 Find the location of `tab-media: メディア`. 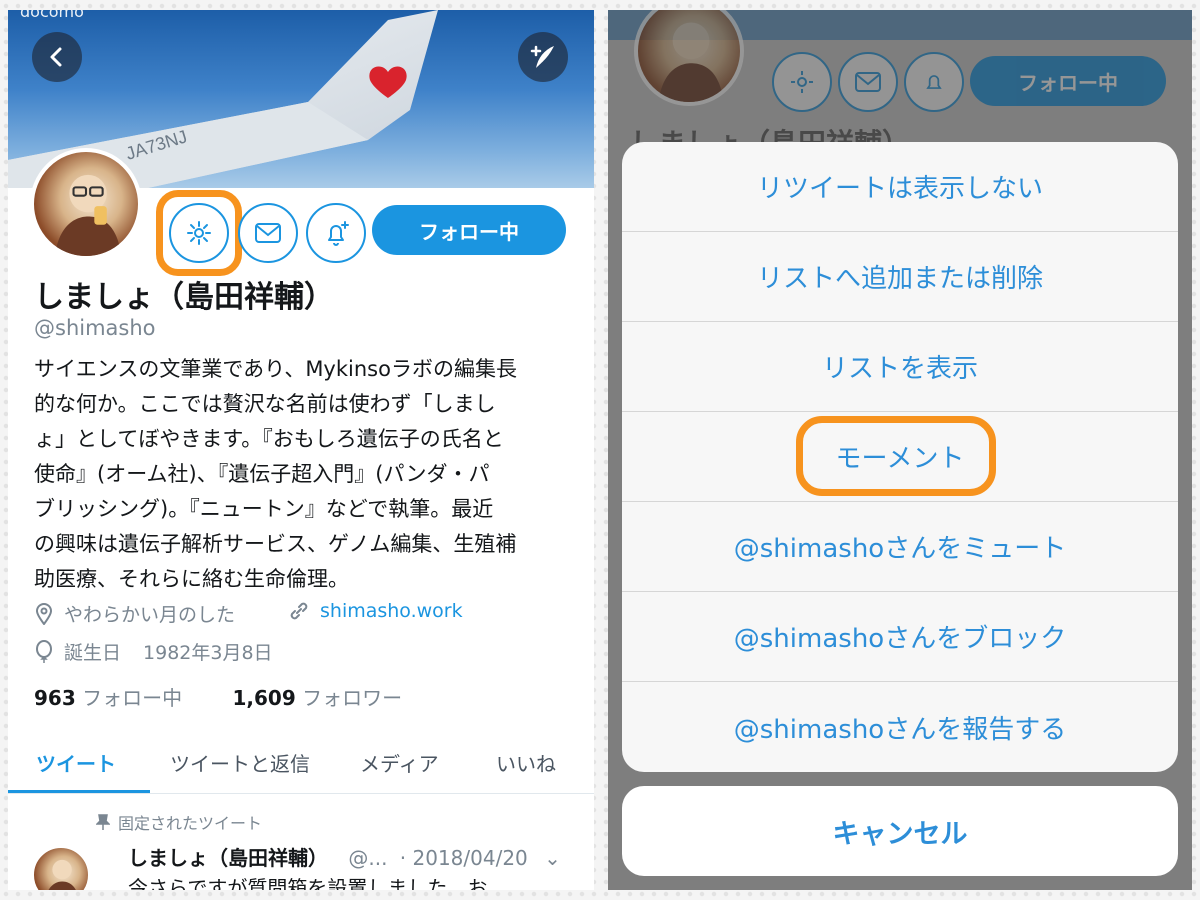

tab-media: メディア is located at coordinates (399, 762).